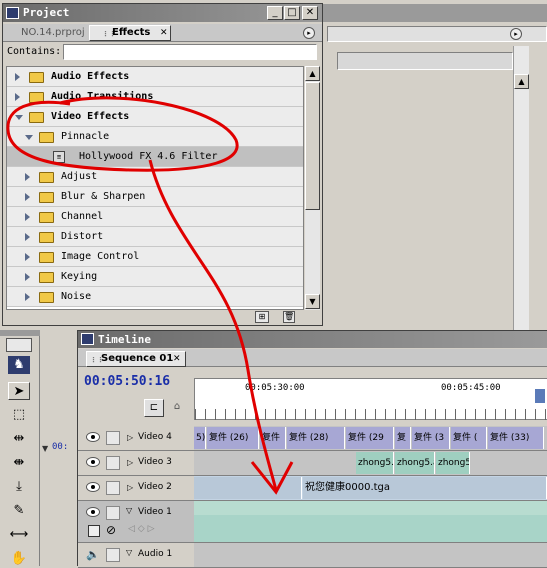 Image resolution: width=547 pixels, height=568 pixels. I want to click on annotation-circle, so click(122, 134).